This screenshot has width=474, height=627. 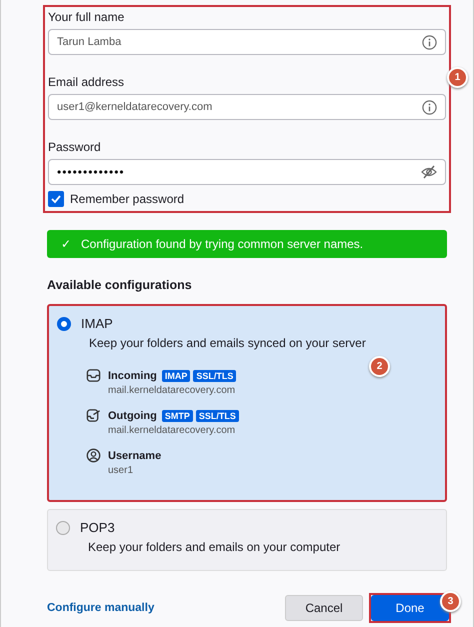 I want to click on option-description: Keep your folders and emails synced on your server, so click(x=228, y=343).